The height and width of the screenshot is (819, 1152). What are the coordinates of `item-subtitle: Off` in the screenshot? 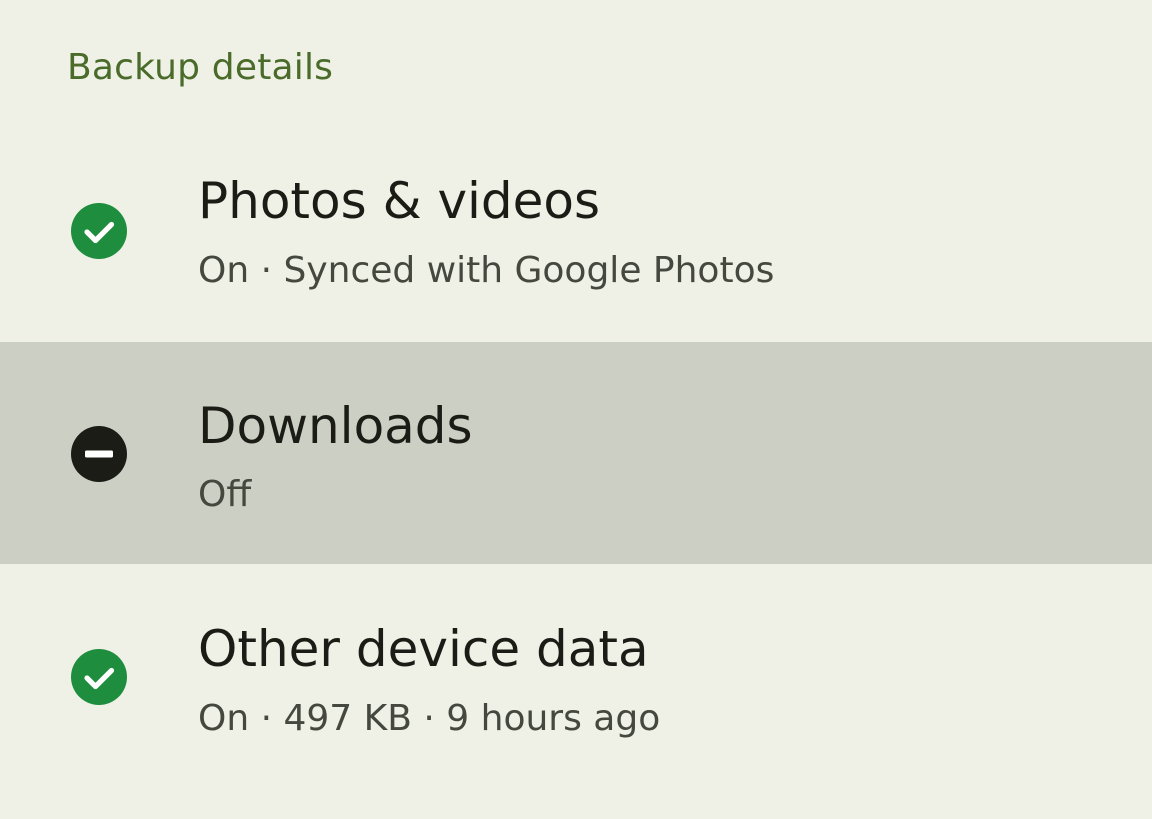 It's located at (225, 494).